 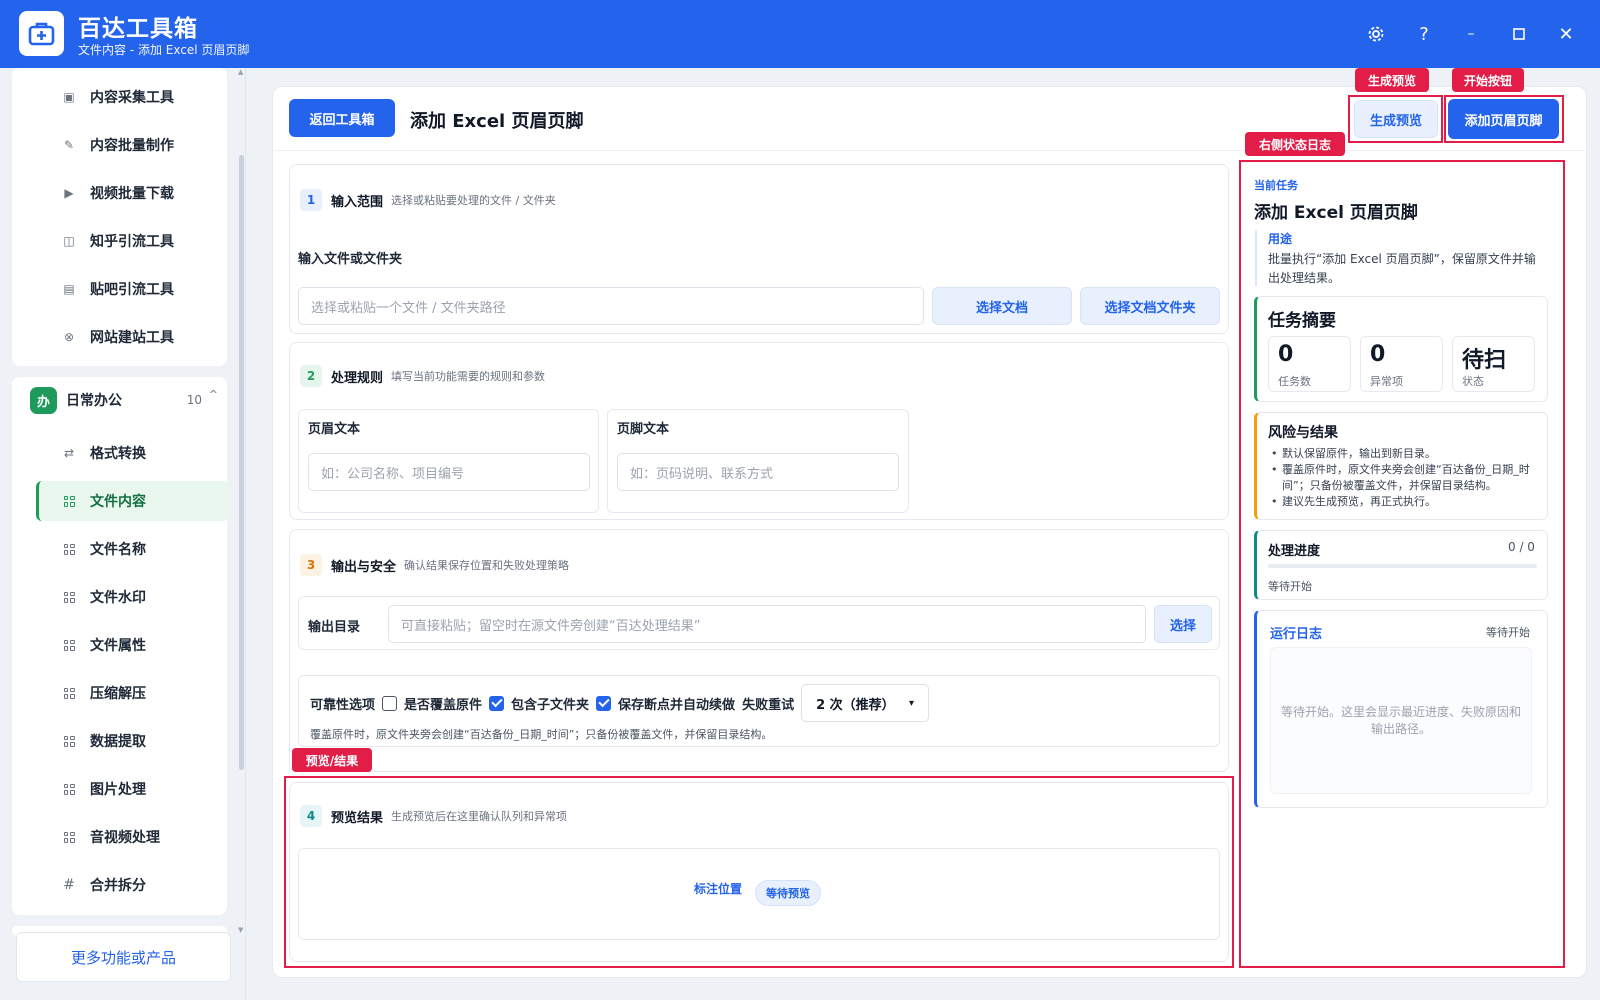 What do you see at coordinates (855, 705) in the screenshot?
I see `retry-select-value: 2 次（推荐）` at bounding box center [855, 705].